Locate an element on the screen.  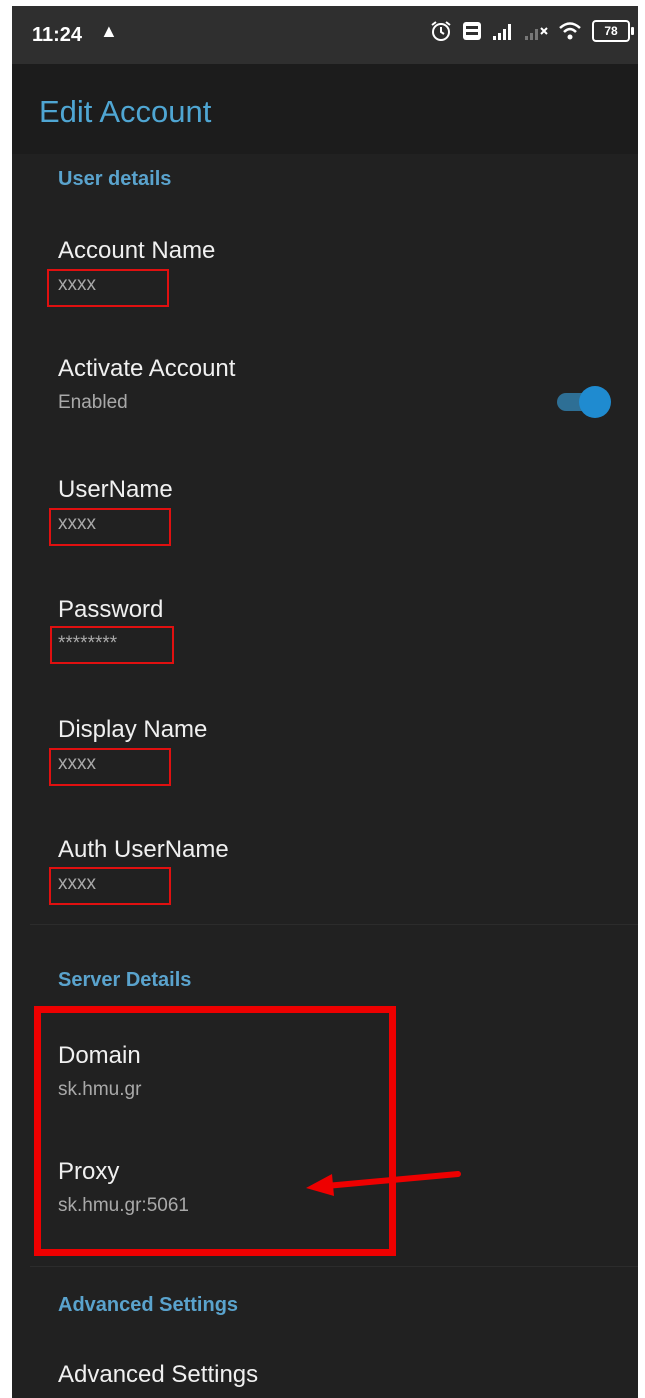
wifi-icon is located at coordinates (570, 31).